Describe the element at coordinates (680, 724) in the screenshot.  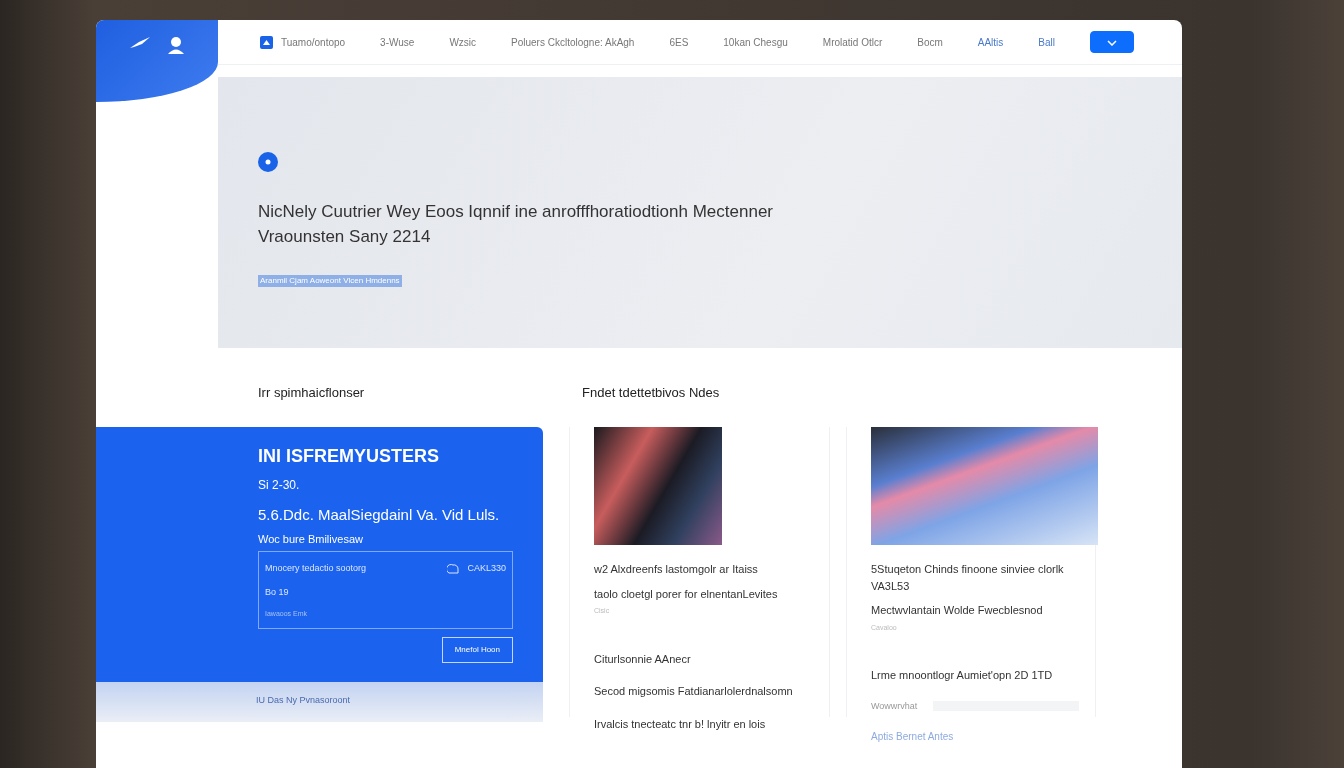
I see `card-text: Irvalcis tnecteatc tnr b! lnyitr en lois` at that location.